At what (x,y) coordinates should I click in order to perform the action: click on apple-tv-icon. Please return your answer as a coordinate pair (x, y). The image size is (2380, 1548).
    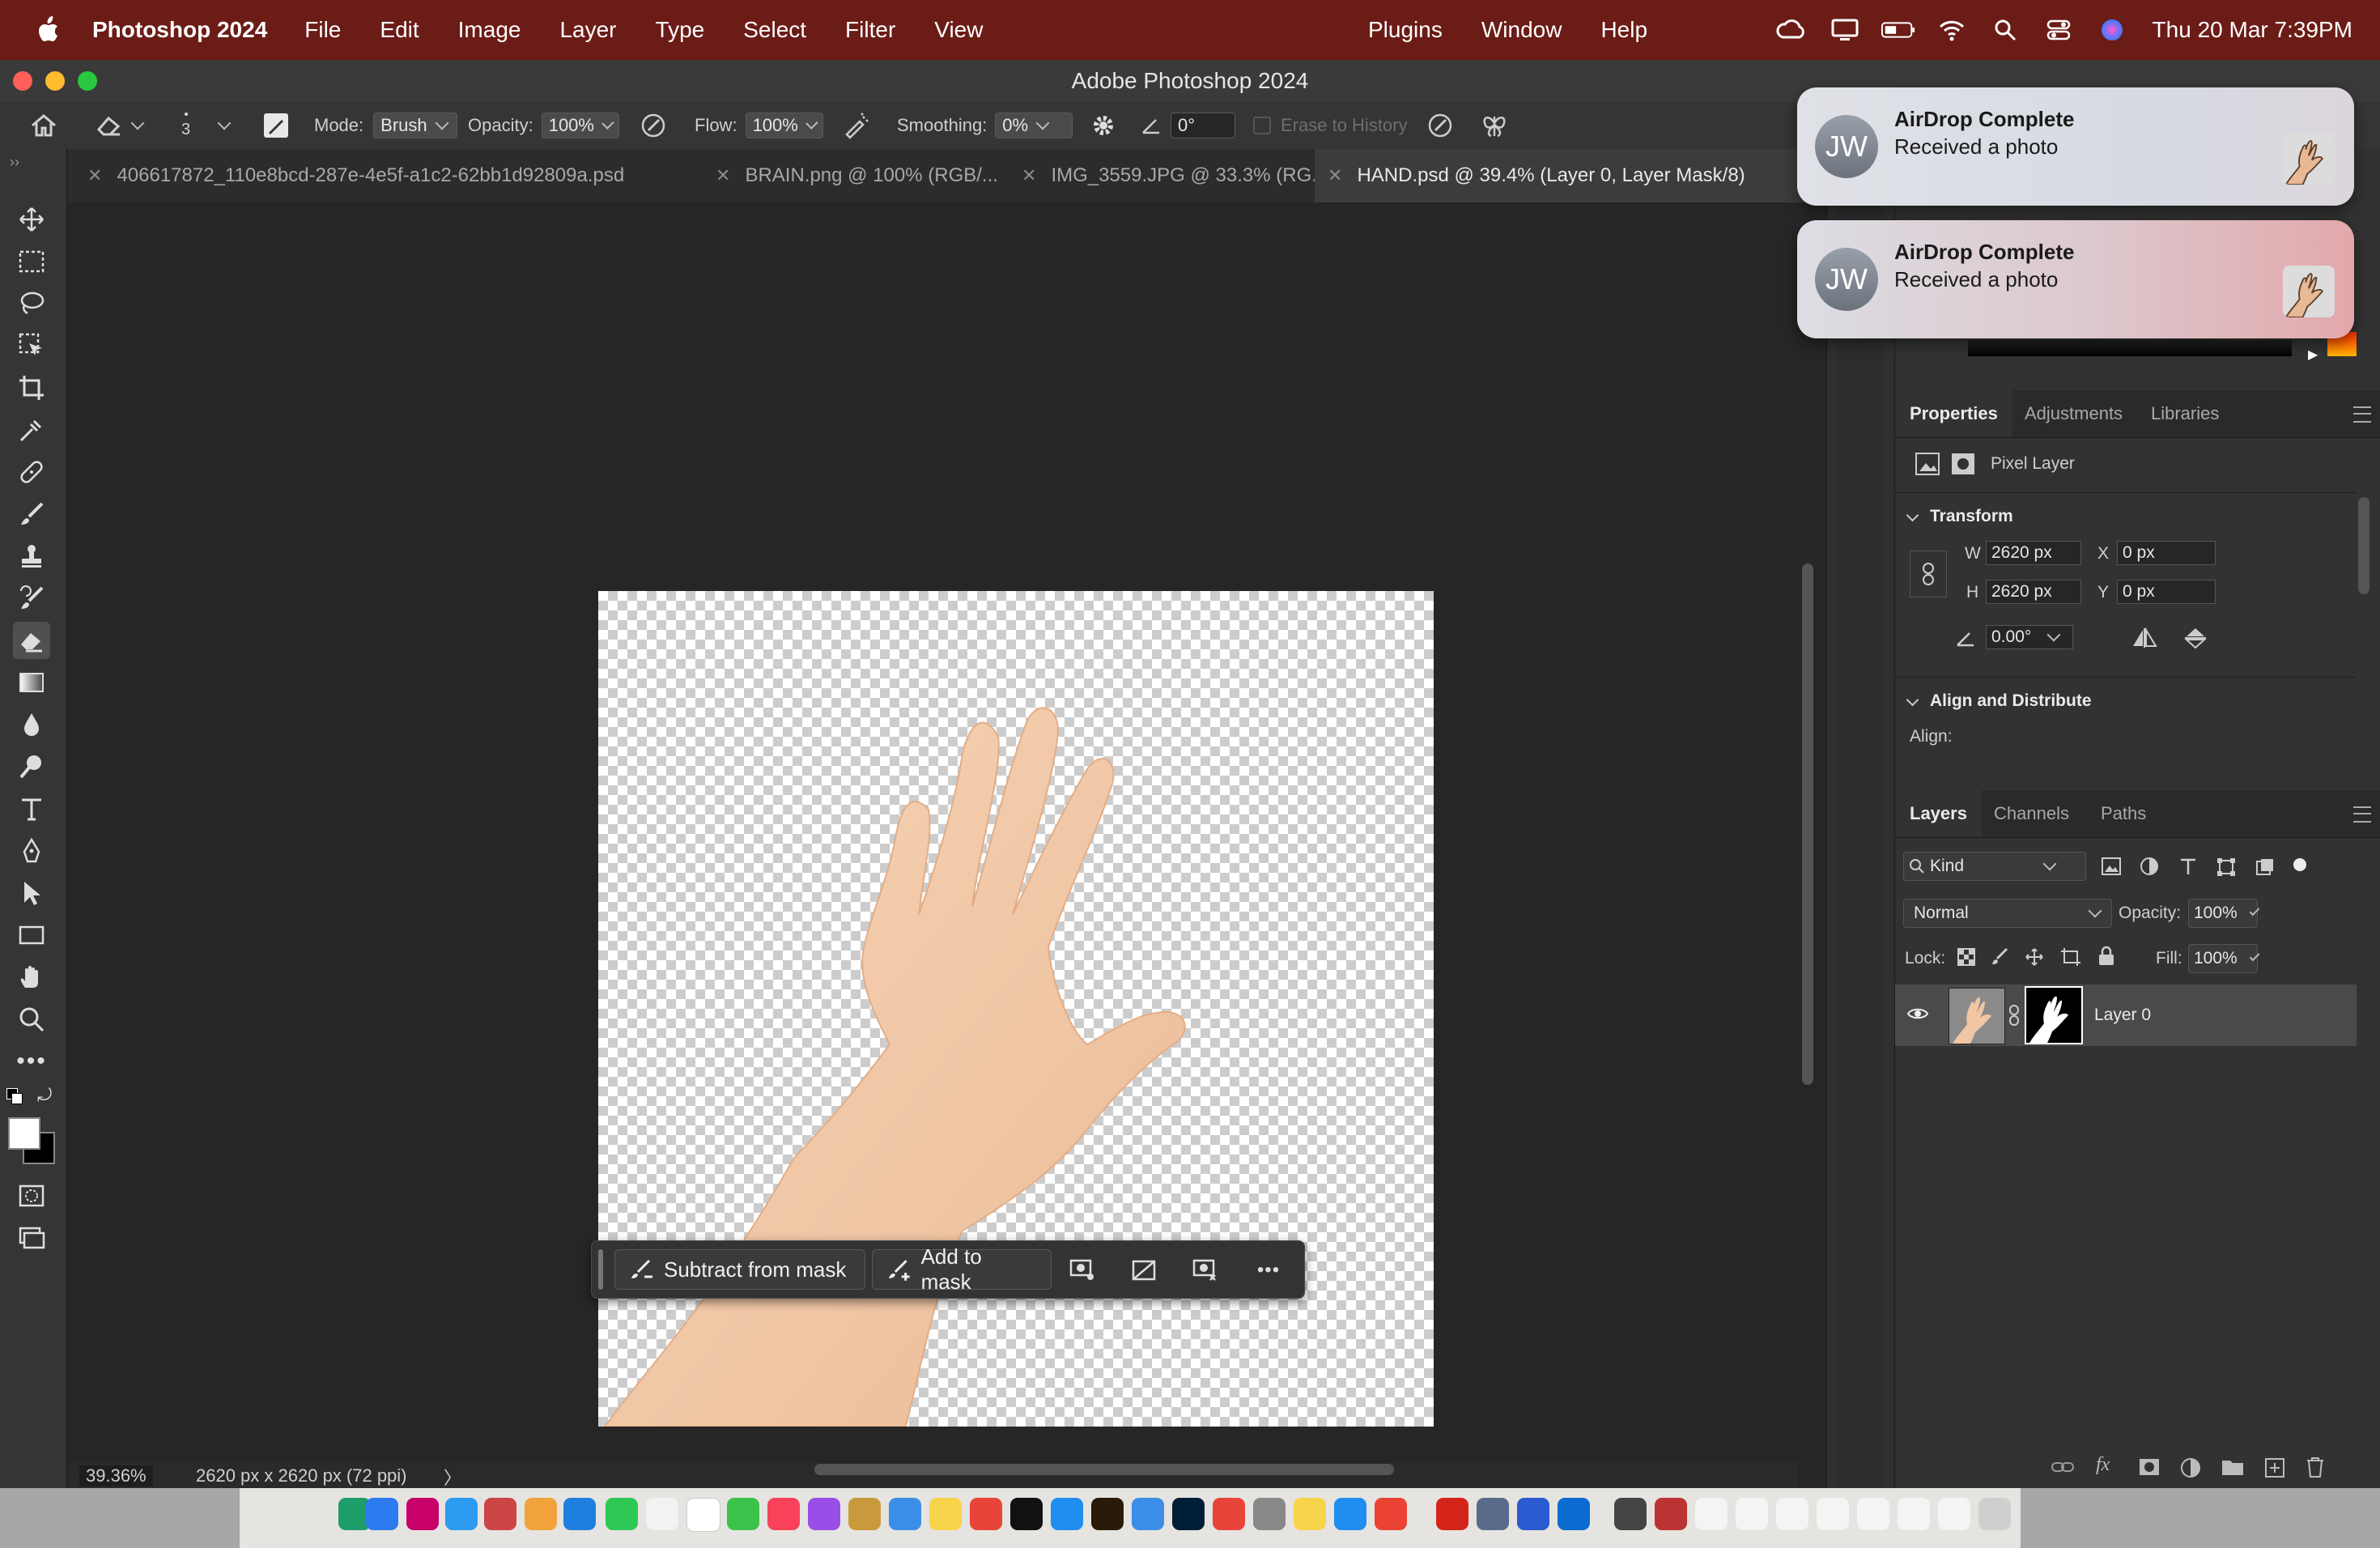
    Looking at the image, I should click on (1026, 1514).